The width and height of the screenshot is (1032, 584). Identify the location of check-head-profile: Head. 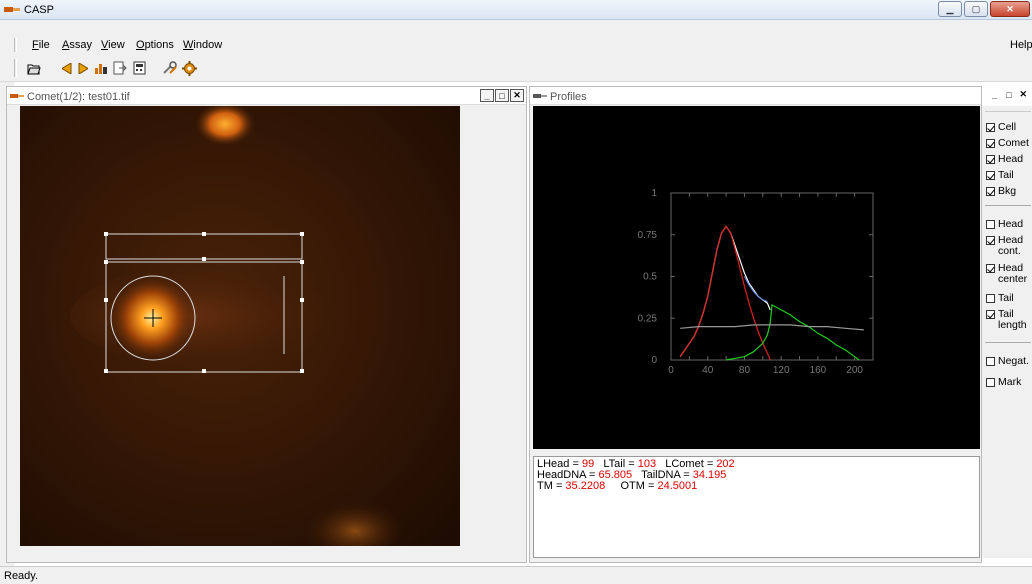
(1004, 224).